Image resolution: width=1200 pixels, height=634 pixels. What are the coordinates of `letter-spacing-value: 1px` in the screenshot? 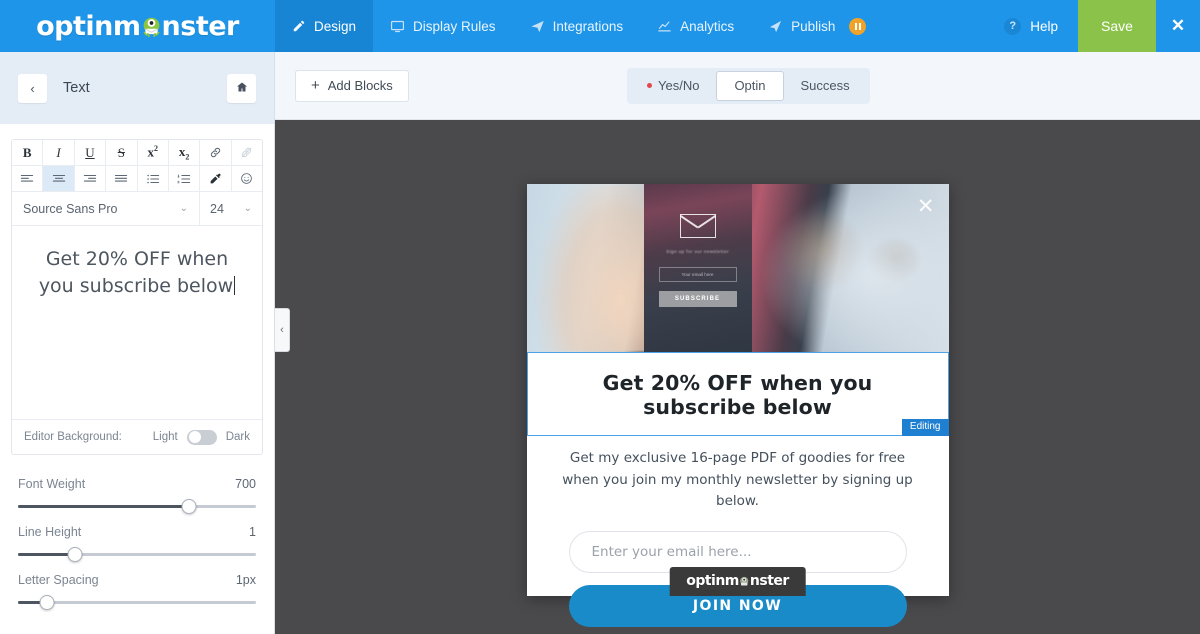 It's located at (245, 580).